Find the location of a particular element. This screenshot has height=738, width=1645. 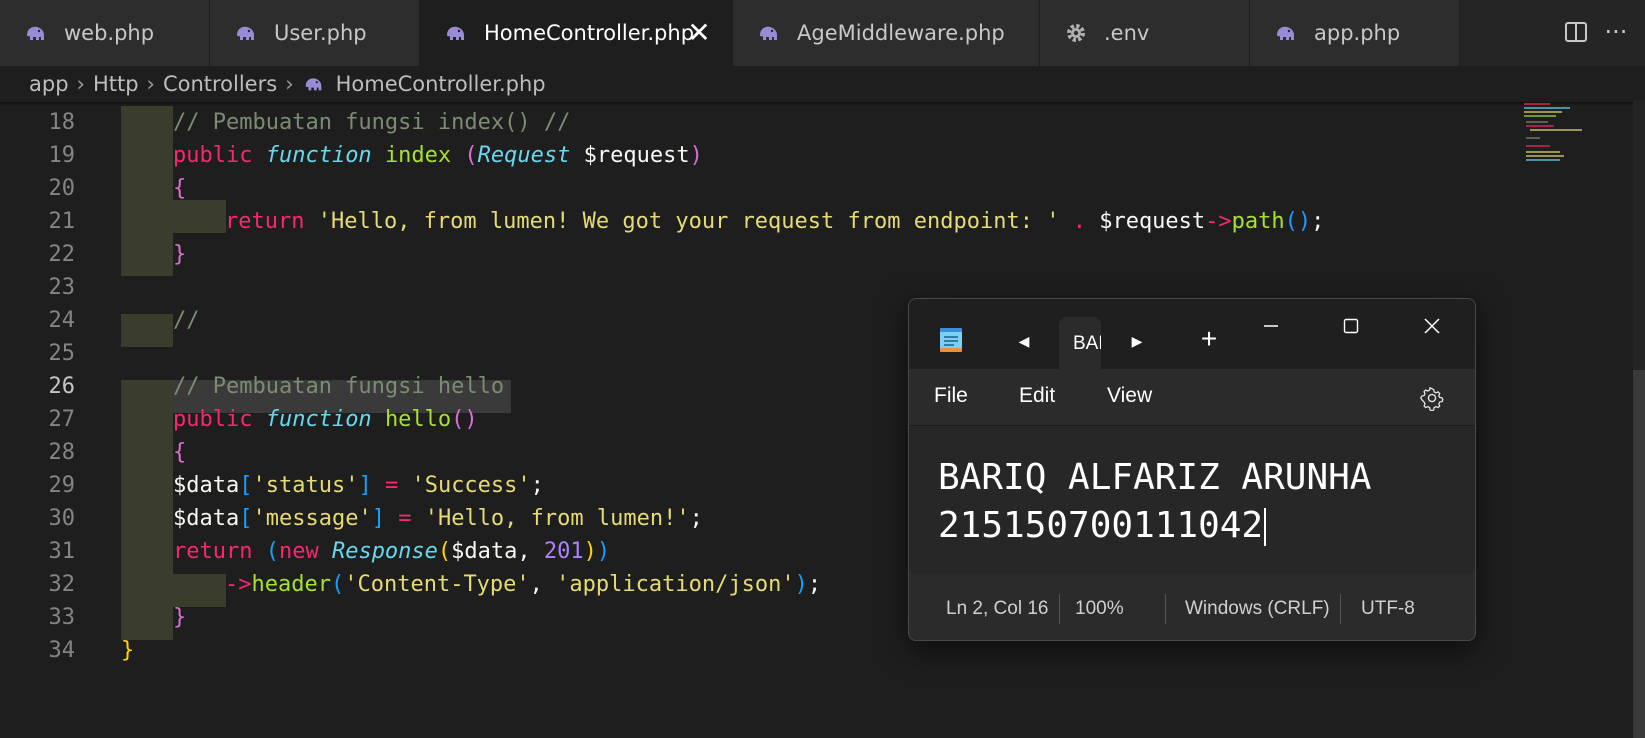

breadcrumb-item: app is located at coordinates (49, 84).